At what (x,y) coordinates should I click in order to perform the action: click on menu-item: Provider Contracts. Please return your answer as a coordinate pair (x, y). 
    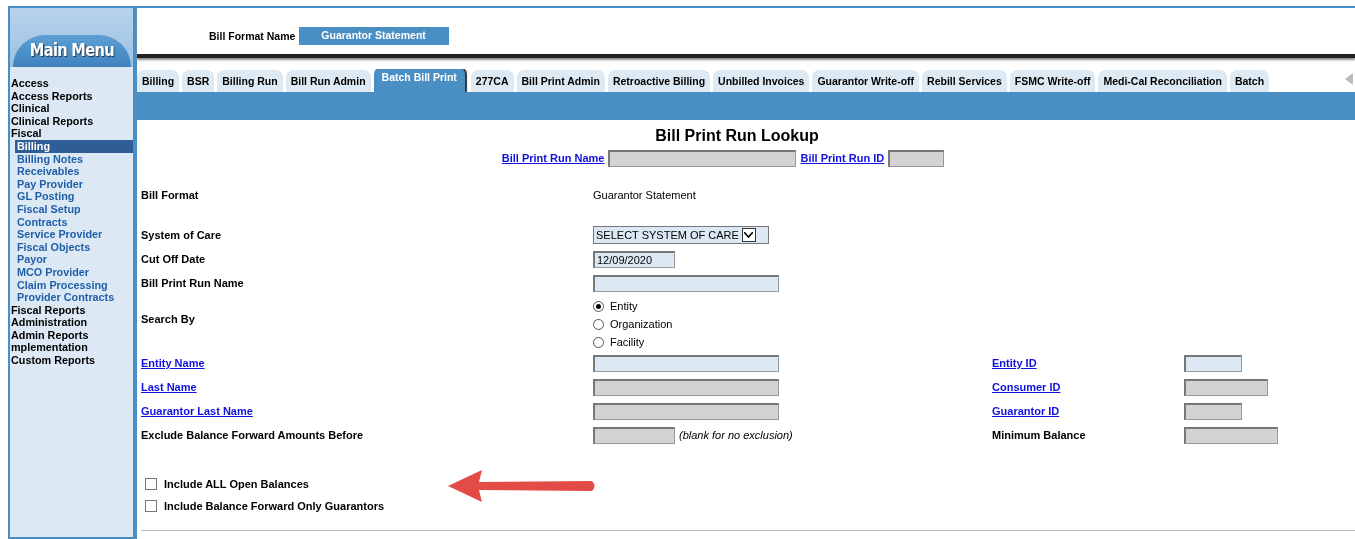
    Looking at the image, I should click on (74, 297).